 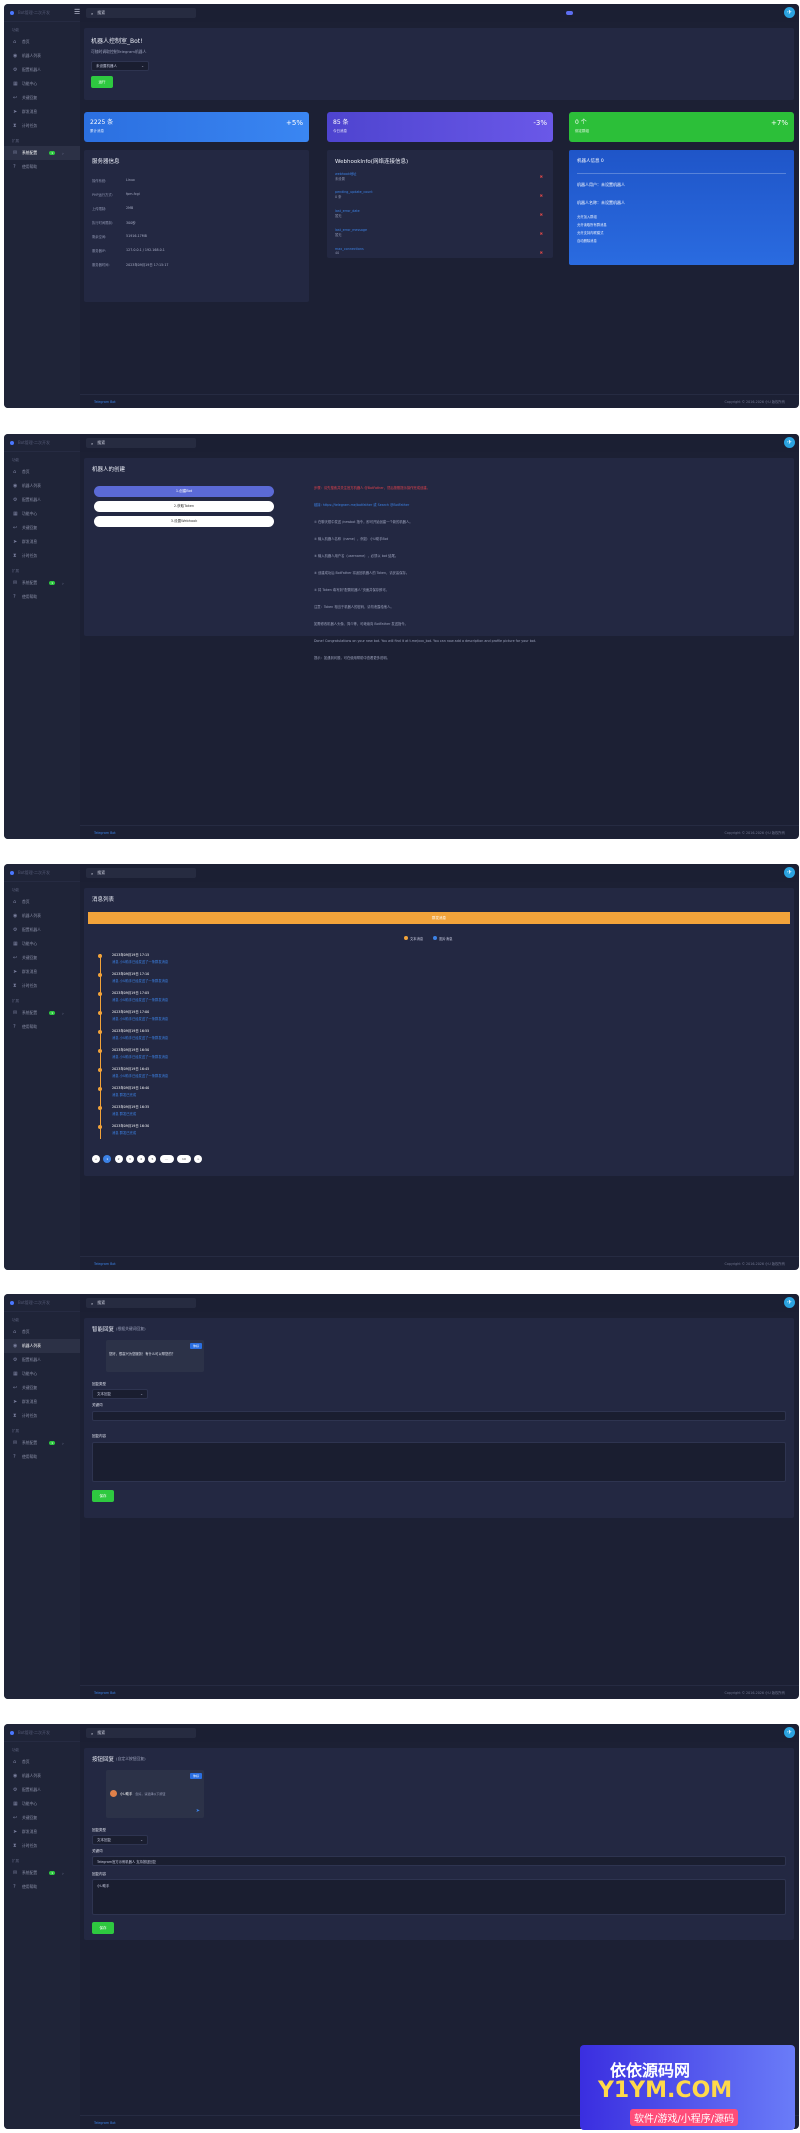 What do you see at coordinates (15, 1373) in the screenshot?
I see `grid-icon: ▦` at bounding box center [15, 1373].